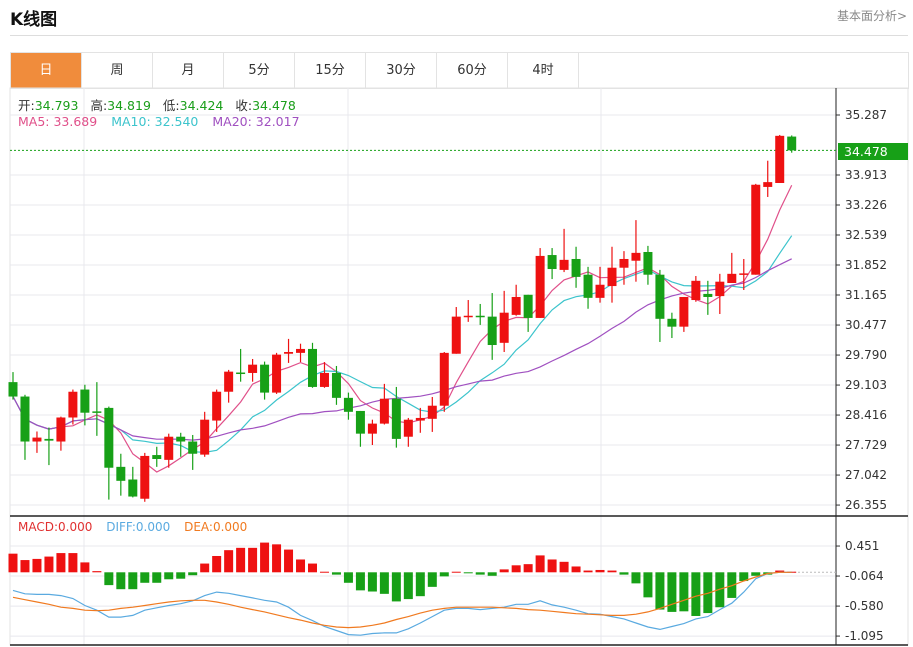  Describe the element at coordinates (862, 546) in the screenshot. I see `macd-tick-label: 0.451` at that location.